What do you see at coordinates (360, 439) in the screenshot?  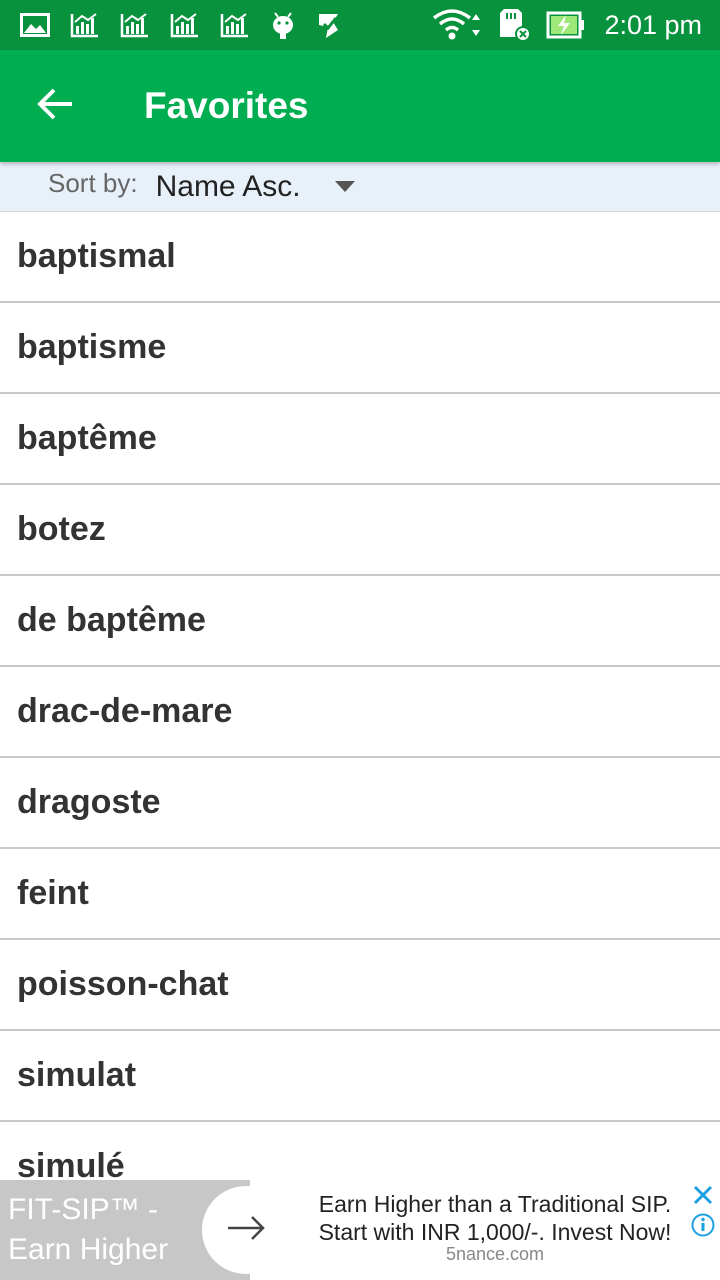 I see `list-item: baptême` at bounding box center [360, 439].